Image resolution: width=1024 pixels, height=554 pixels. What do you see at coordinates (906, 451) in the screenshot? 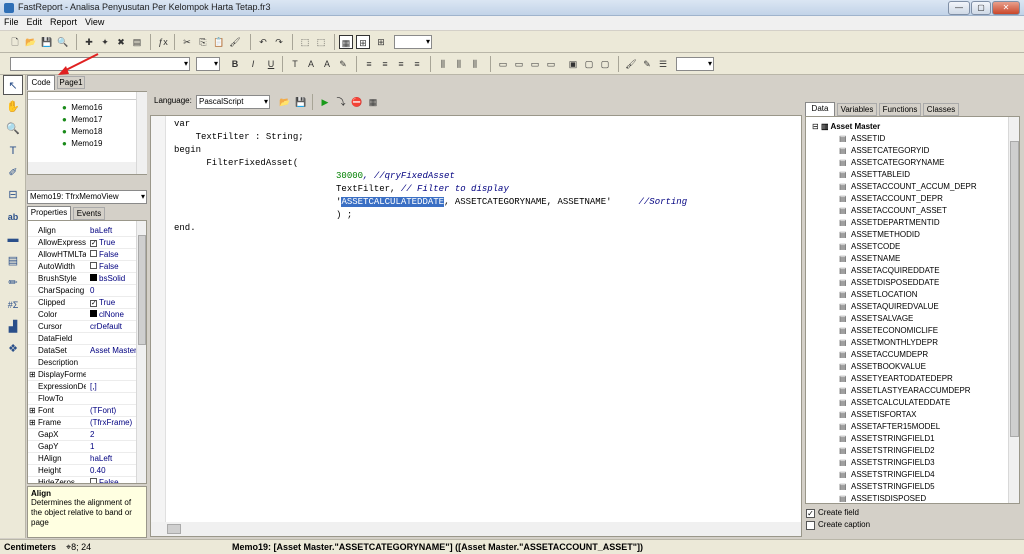
I see `data-field-item: ▤ ASSETSTRINGFIELD2` at bounding box center [906, 451].